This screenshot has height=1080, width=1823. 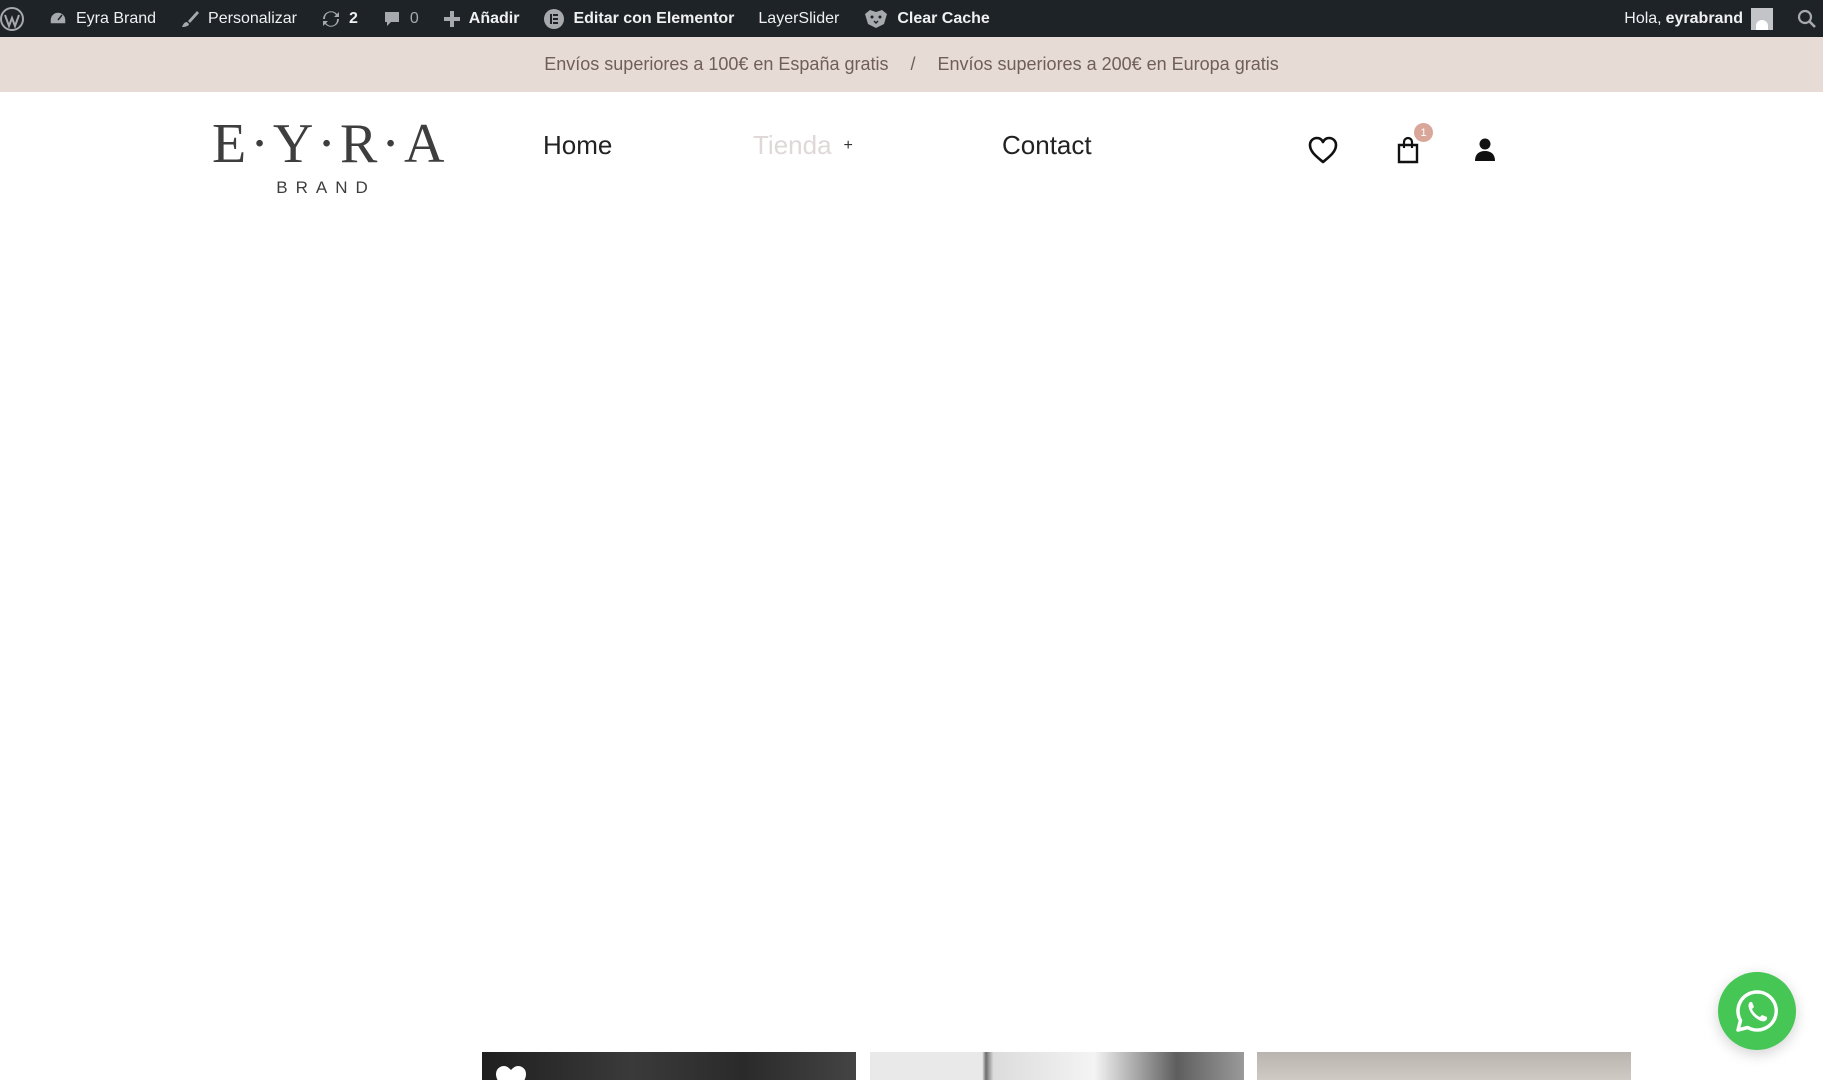 What do you see at coordinates (116, 18) in the screenshot?
I see `site-name: Eyra Brand` at bounding box center [116, 18].